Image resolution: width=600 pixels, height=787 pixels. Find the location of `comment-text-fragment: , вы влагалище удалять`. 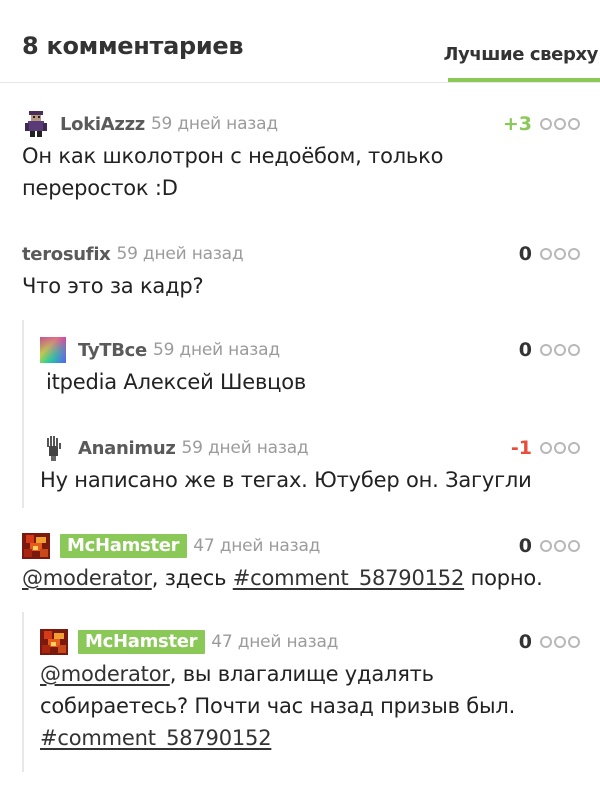

comment-text-fragment: , вы влагалище удалять is located at coordinates (301, 674).